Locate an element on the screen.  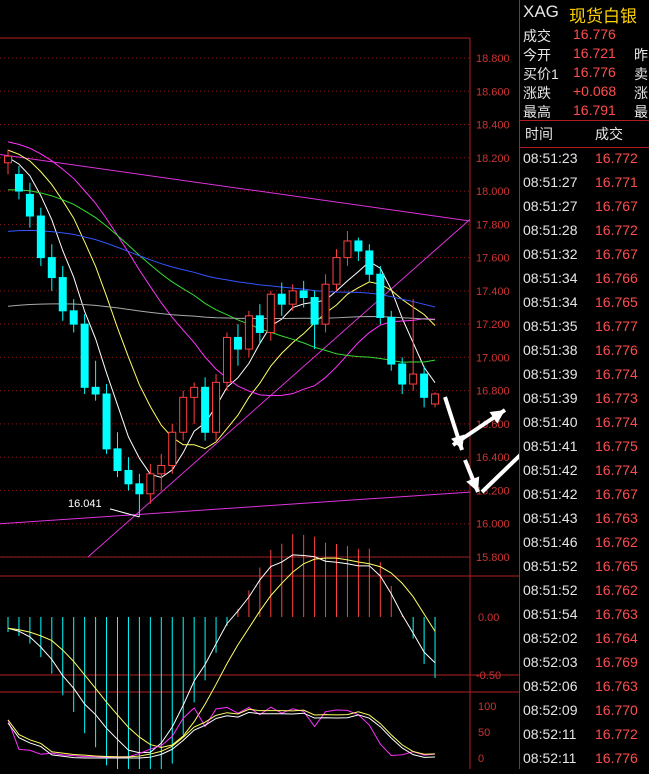
kdj-axis-label: 0 is located at coordinates (481, 759).